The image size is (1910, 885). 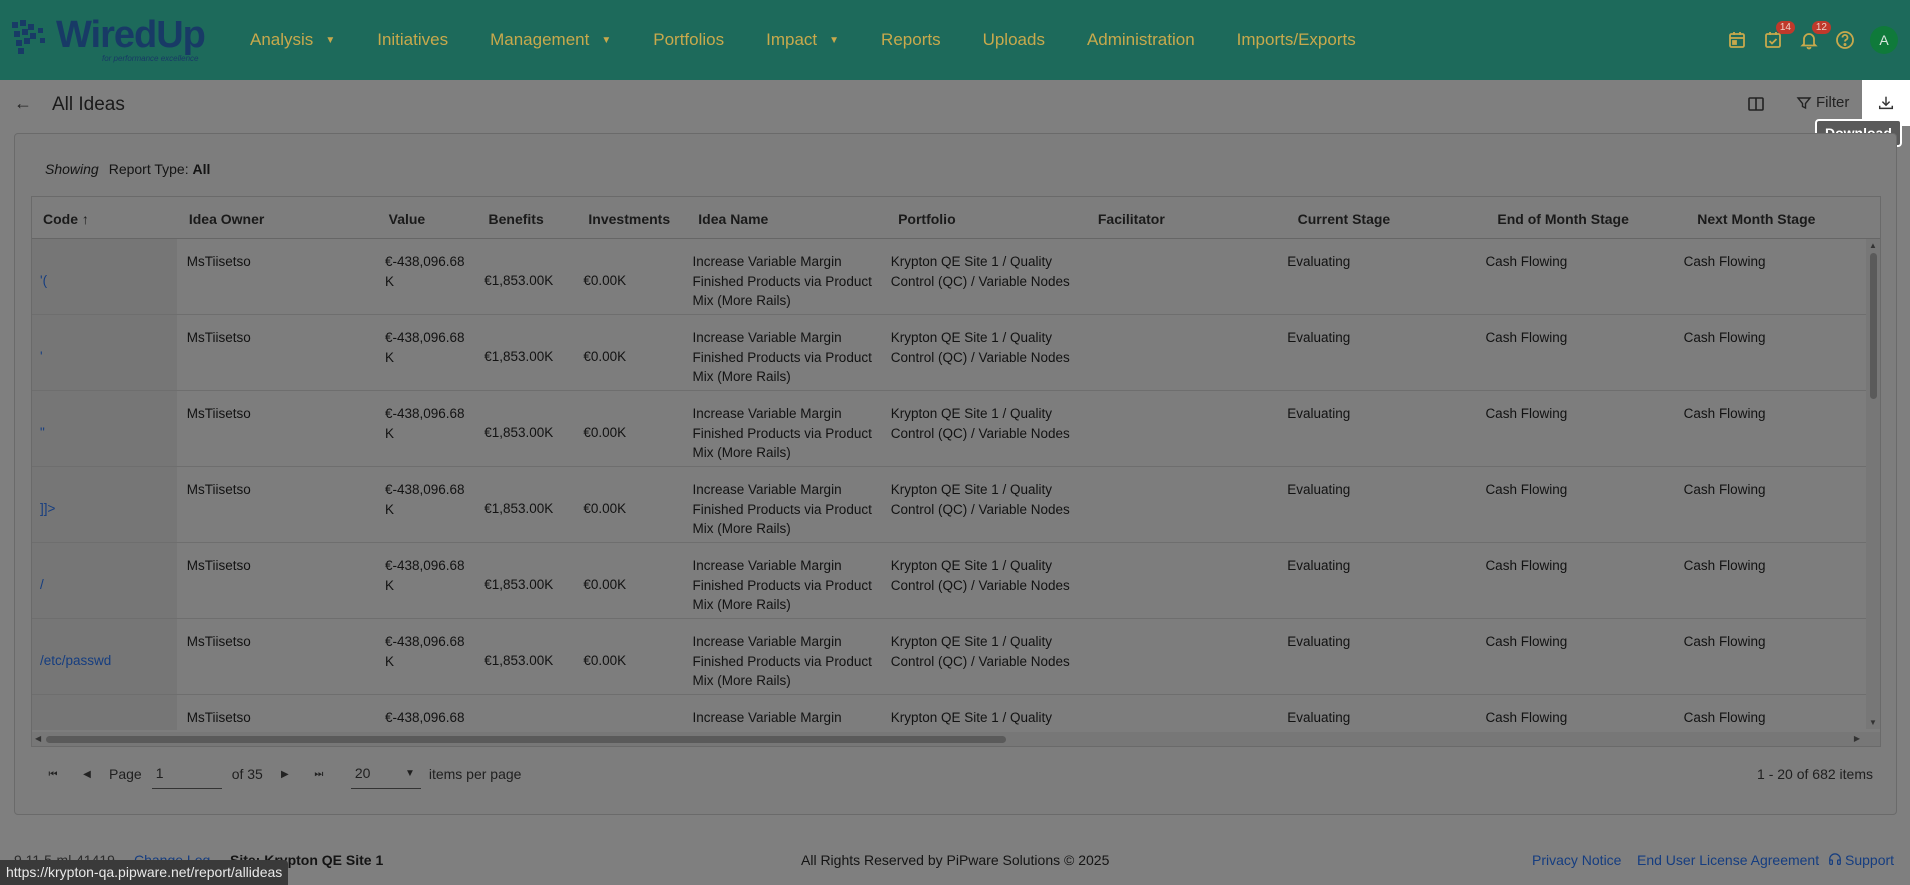 What do you see at coordinates (1873, 722) in the screenshot?
I see `scroll-down-icon: ▼` at bounding box center [1873, 722].